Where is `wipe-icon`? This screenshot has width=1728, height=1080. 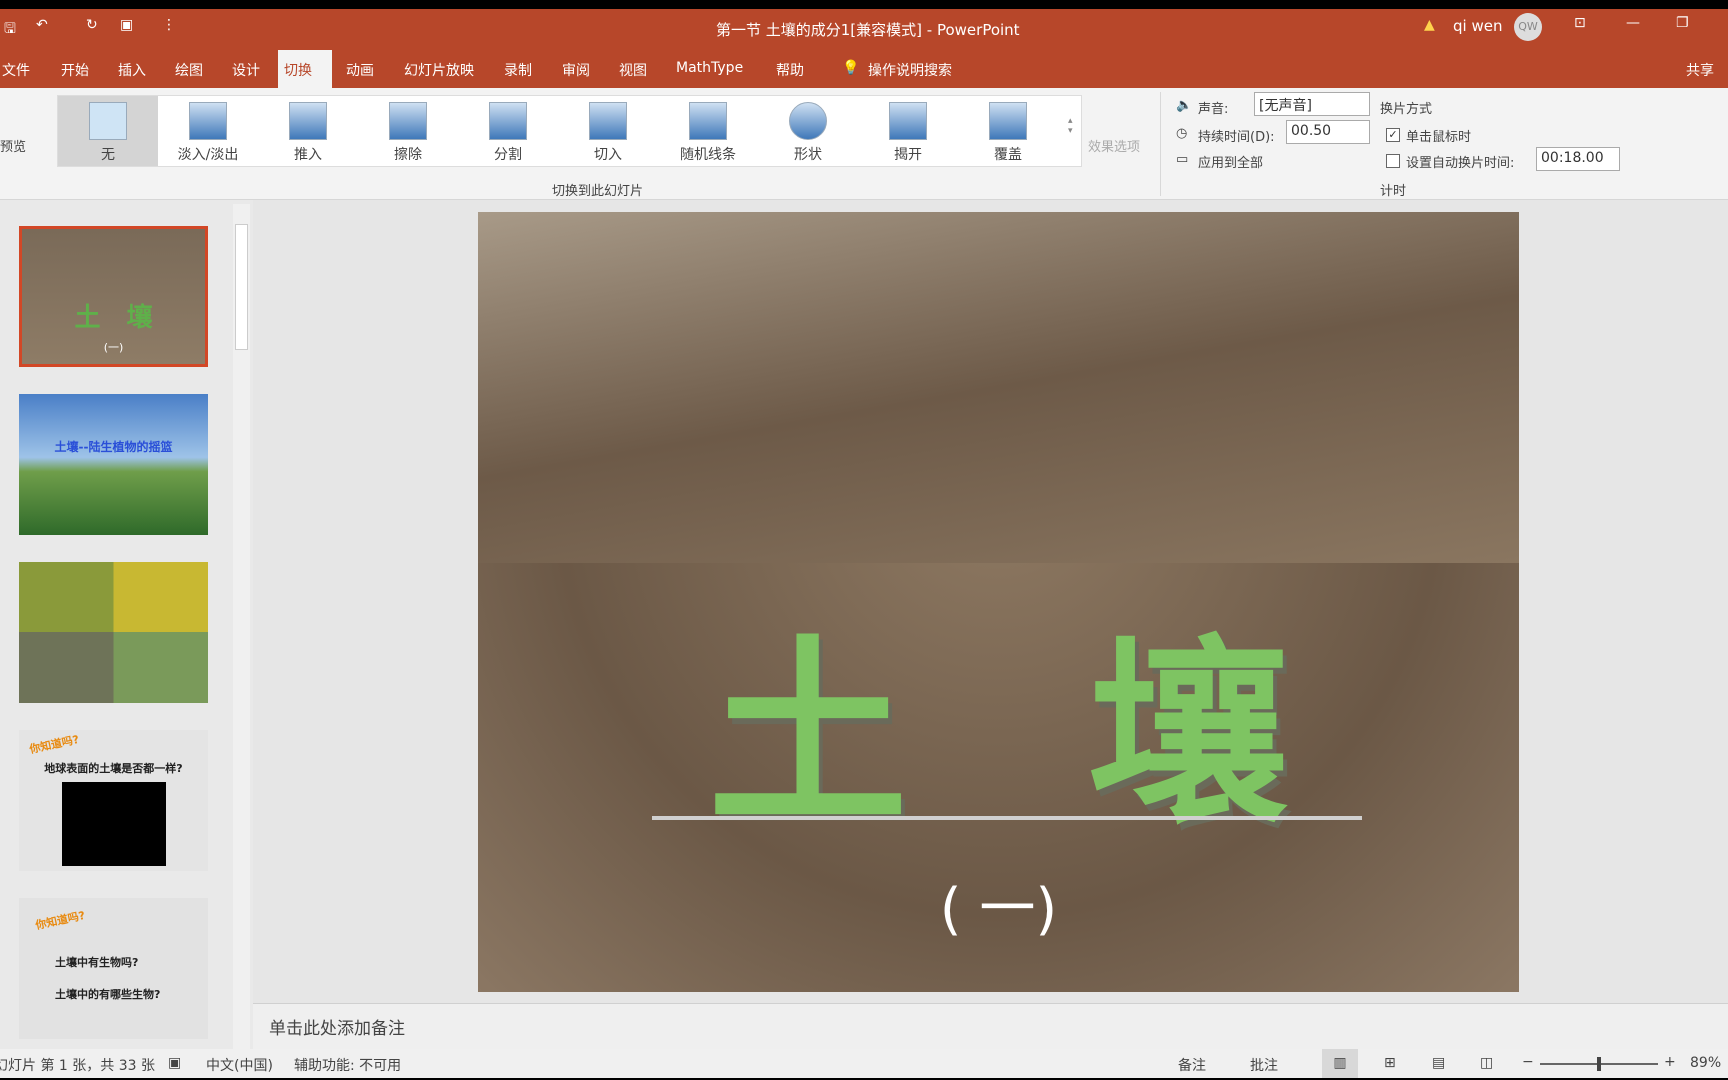
wipe-icon is located at coordinates (408, 121).